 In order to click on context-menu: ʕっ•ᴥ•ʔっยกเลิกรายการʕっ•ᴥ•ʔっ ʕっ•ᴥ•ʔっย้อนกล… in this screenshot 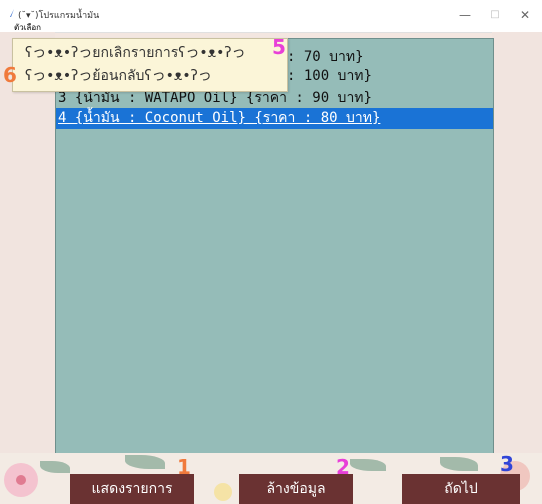, I will do `click(150, 65)`.